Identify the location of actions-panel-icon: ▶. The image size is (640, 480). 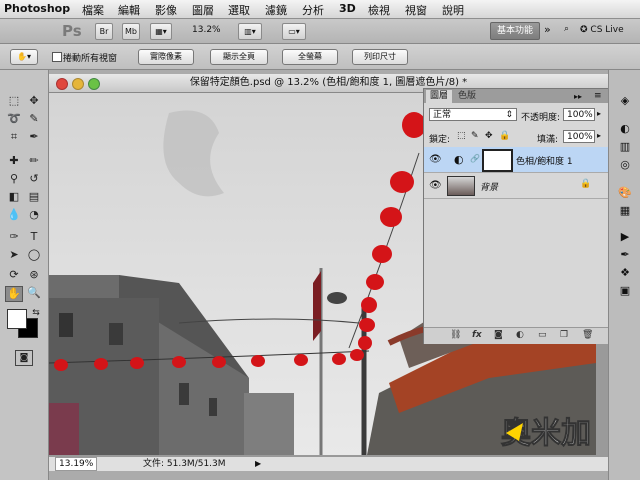
(625, 237).